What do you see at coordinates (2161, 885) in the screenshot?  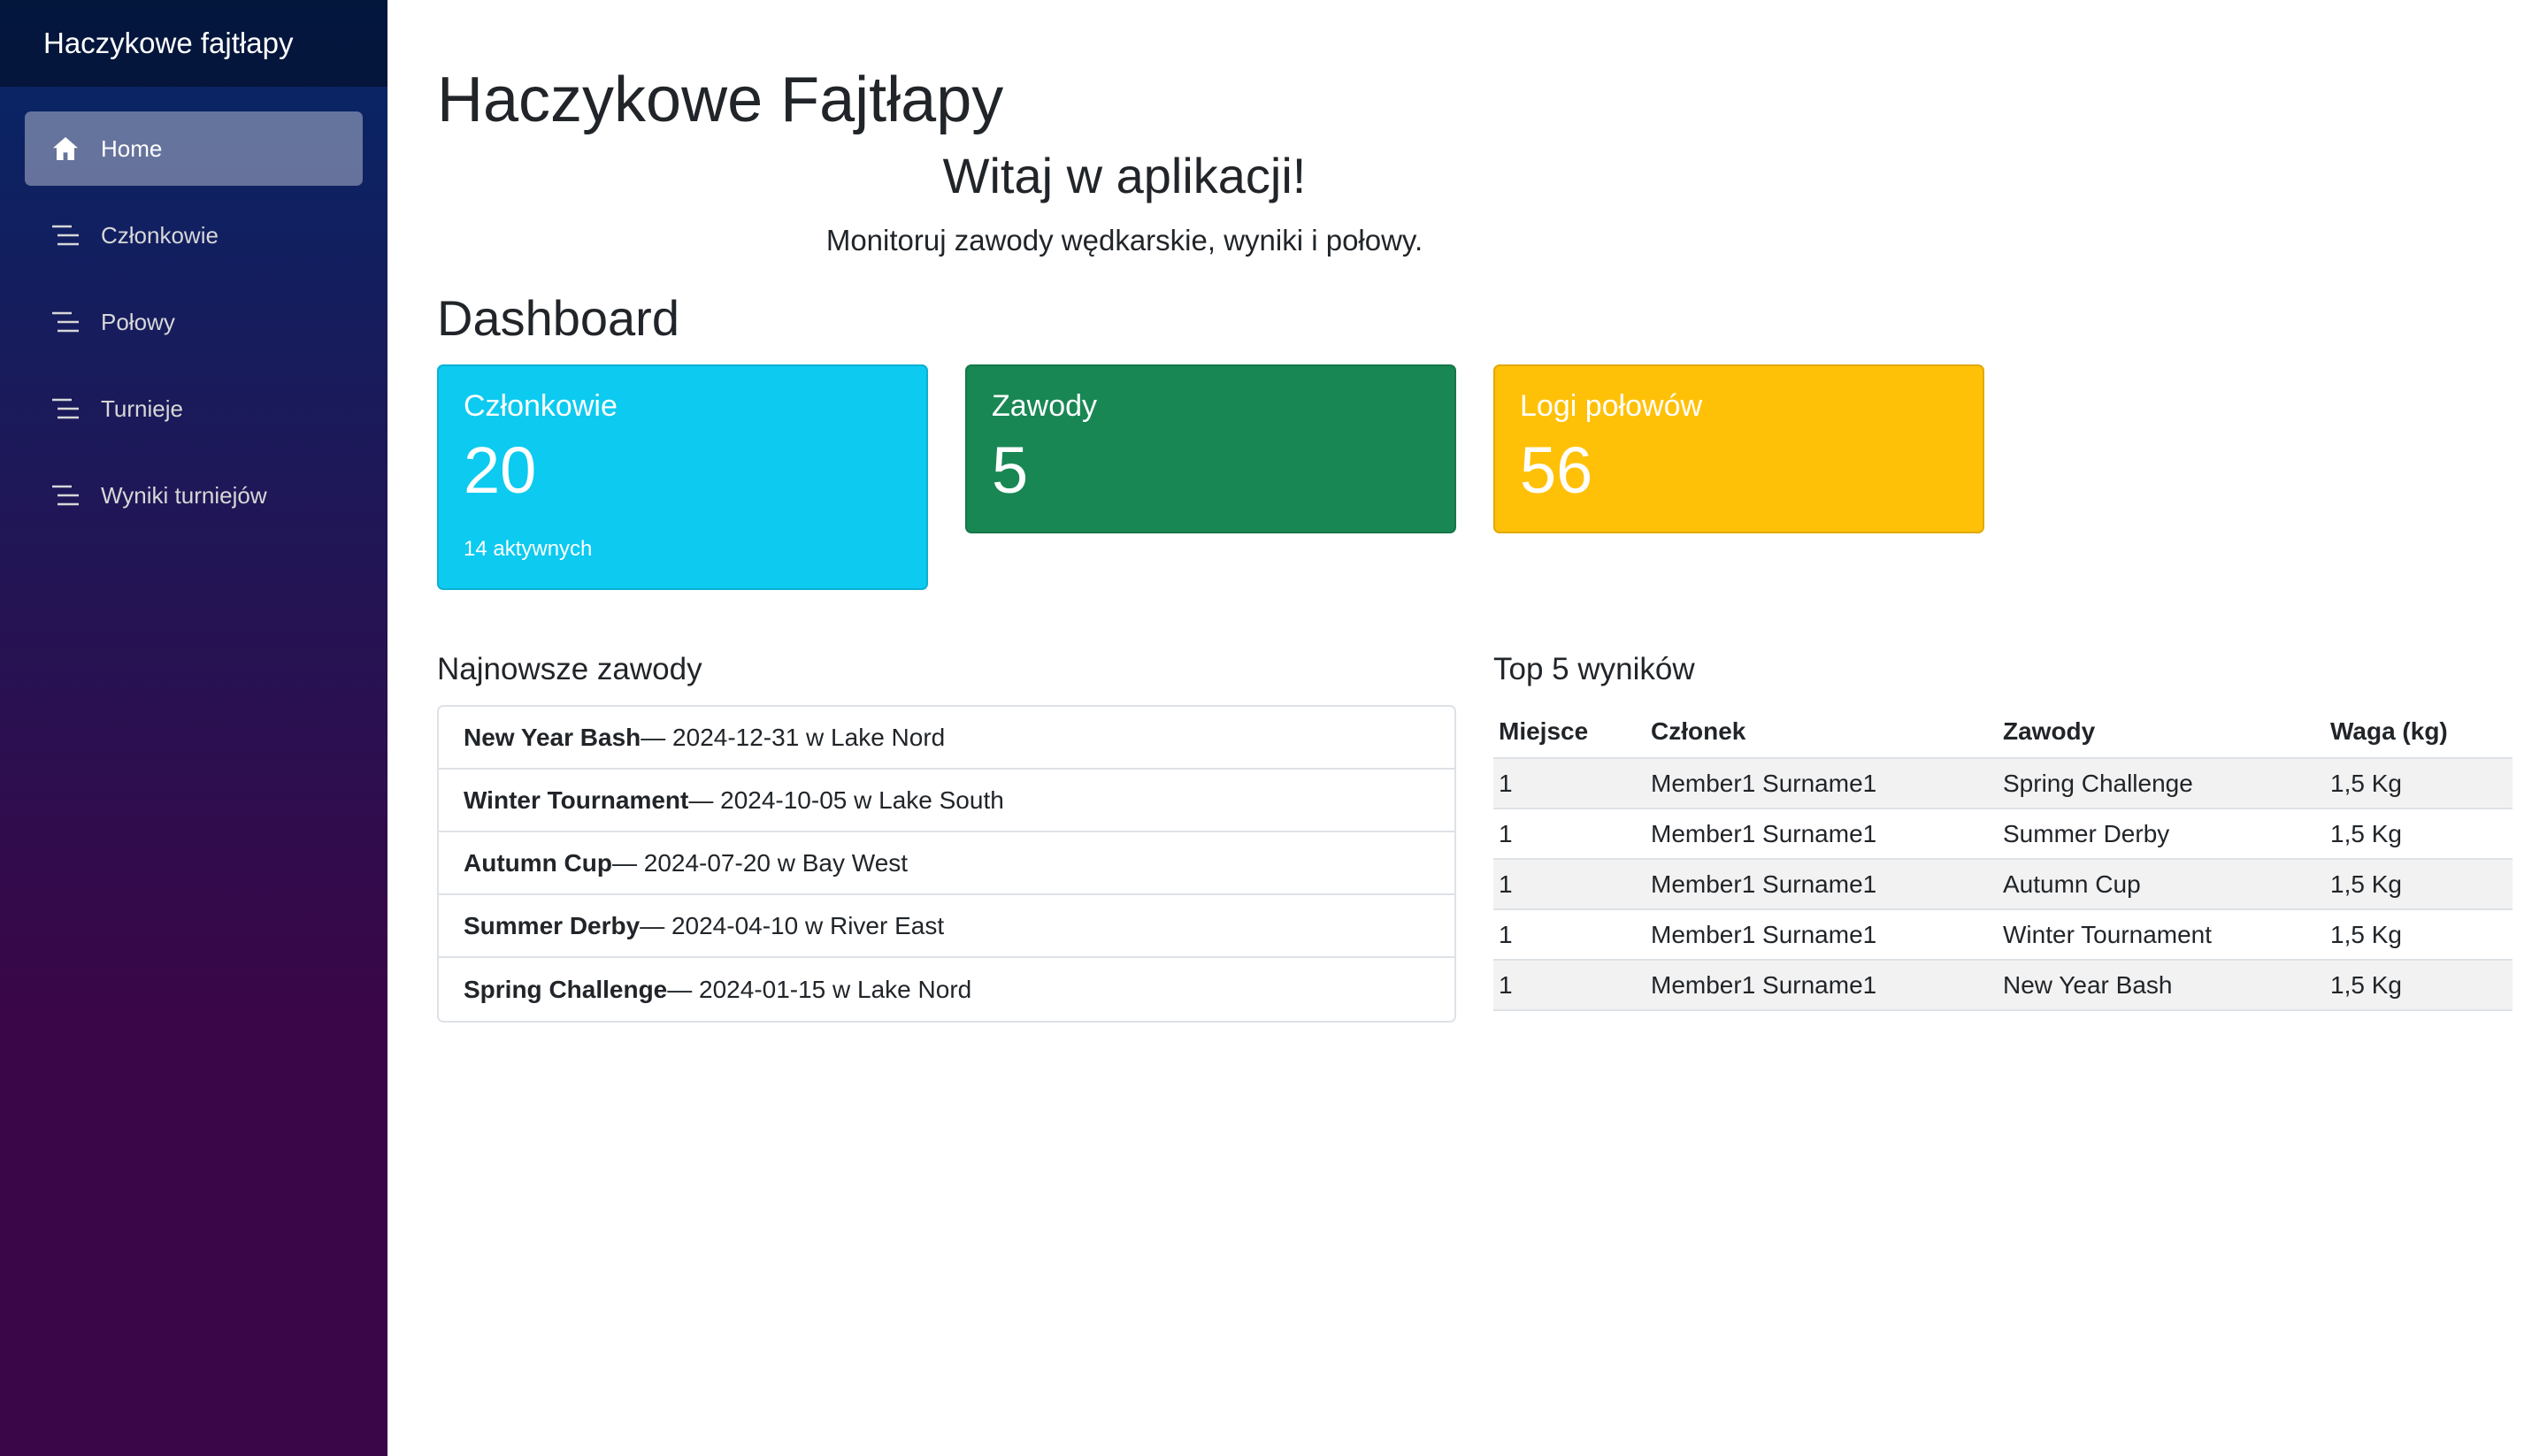 I see `contest-cell: Autumn Cup` at bounding box center [2161, 885].